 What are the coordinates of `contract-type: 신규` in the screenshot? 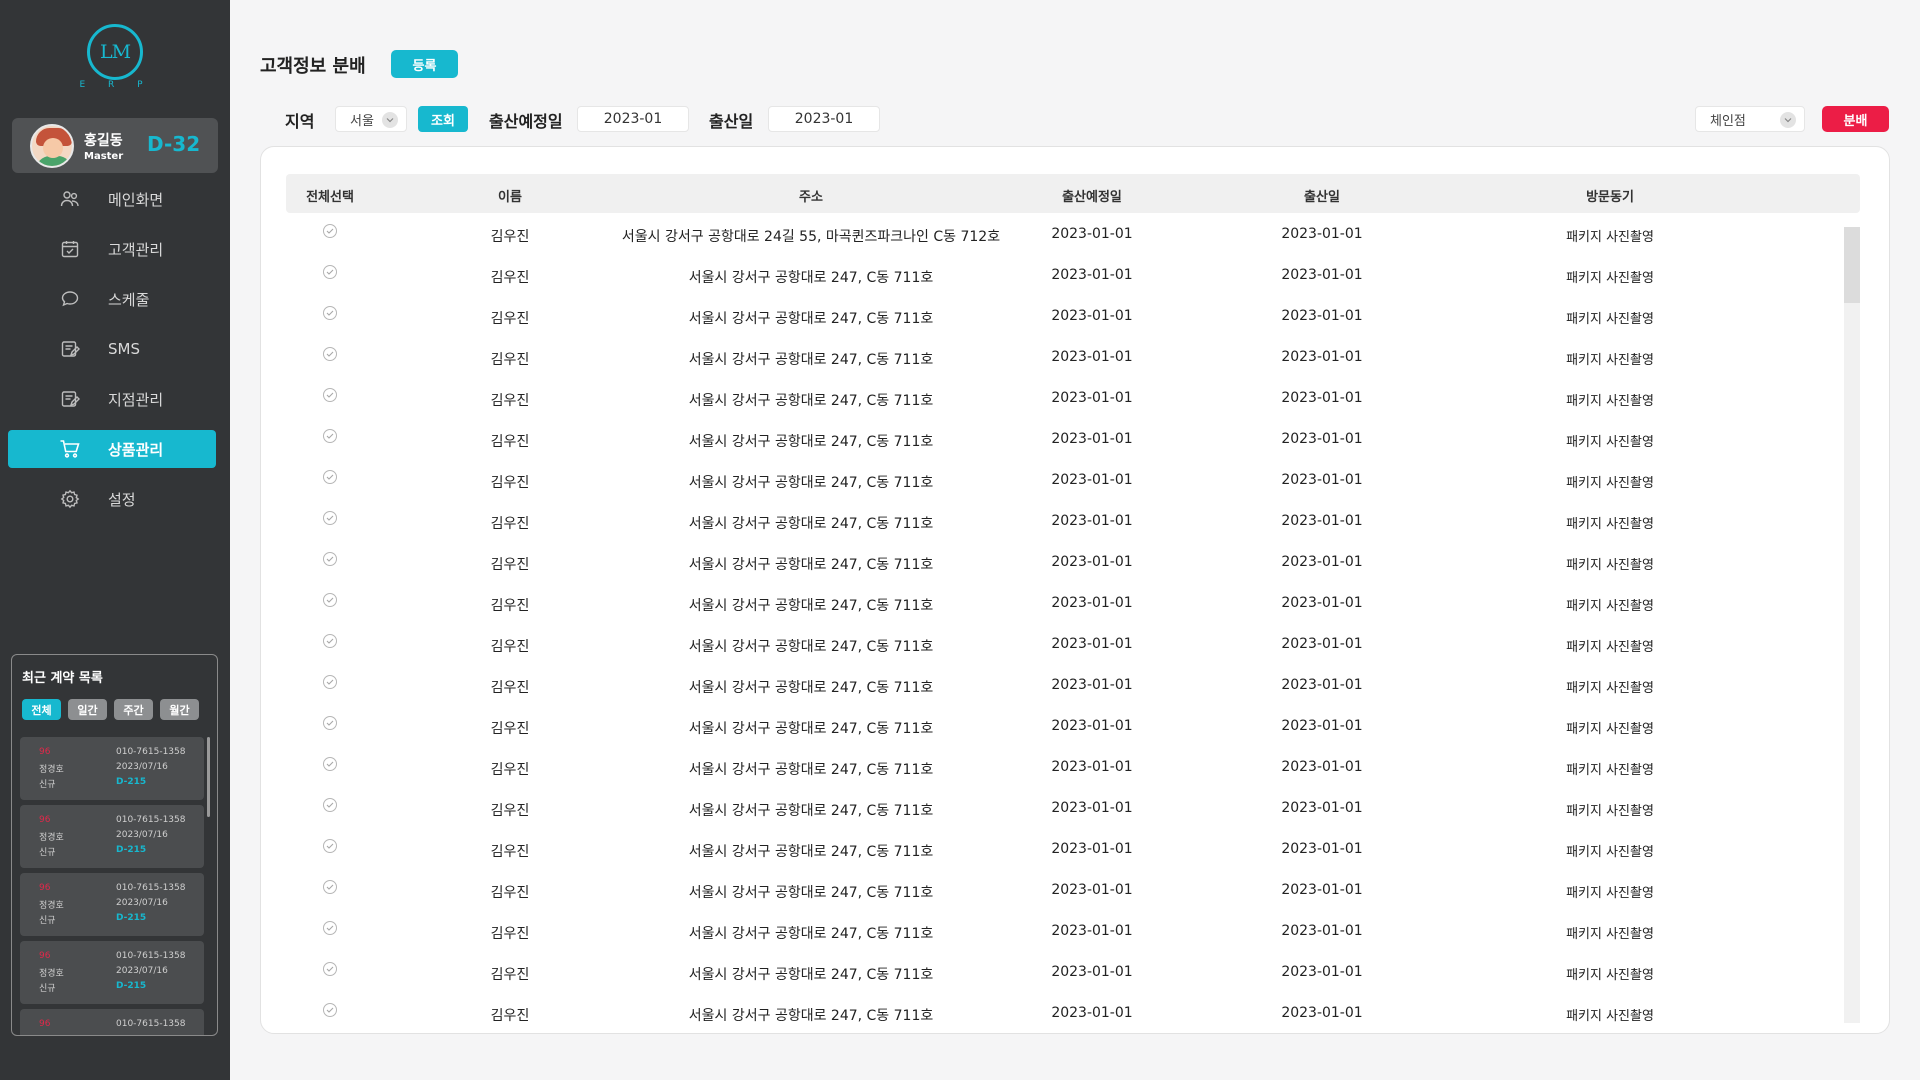 It's located at (47, 785).